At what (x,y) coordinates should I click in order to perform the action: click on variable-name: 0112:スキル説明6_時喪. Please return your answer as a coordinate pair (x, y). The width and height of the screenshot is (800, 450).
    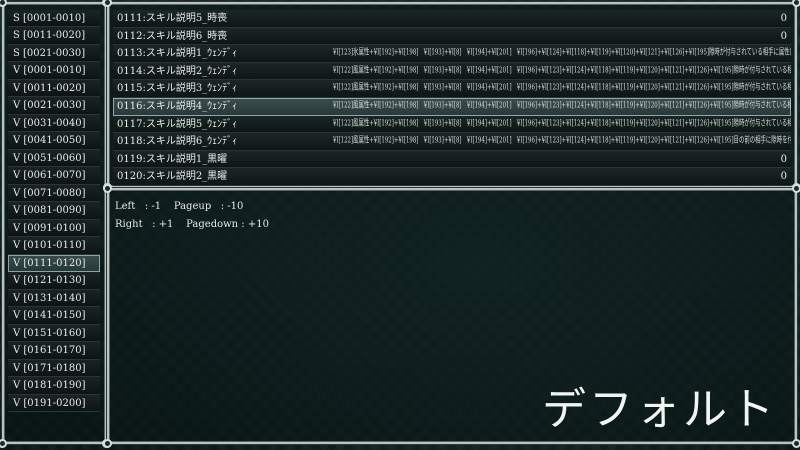
    Looking at the image, I should click on (172, 36).